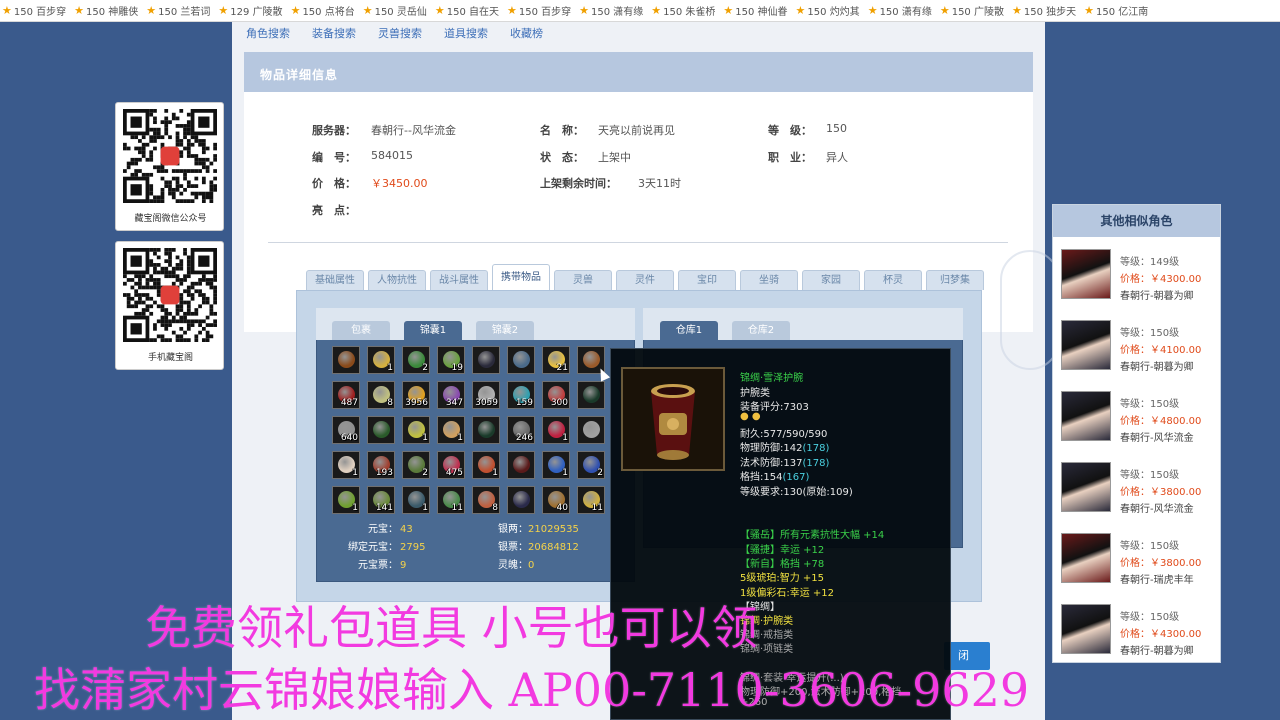 The image size is (1280, 720). Describe the element at coordinates (1137, 634) in the screenshot. I see `similar-role-item: 等级：150级 价格：￥4300.00 春朝行-朝暮为卿` at that location.